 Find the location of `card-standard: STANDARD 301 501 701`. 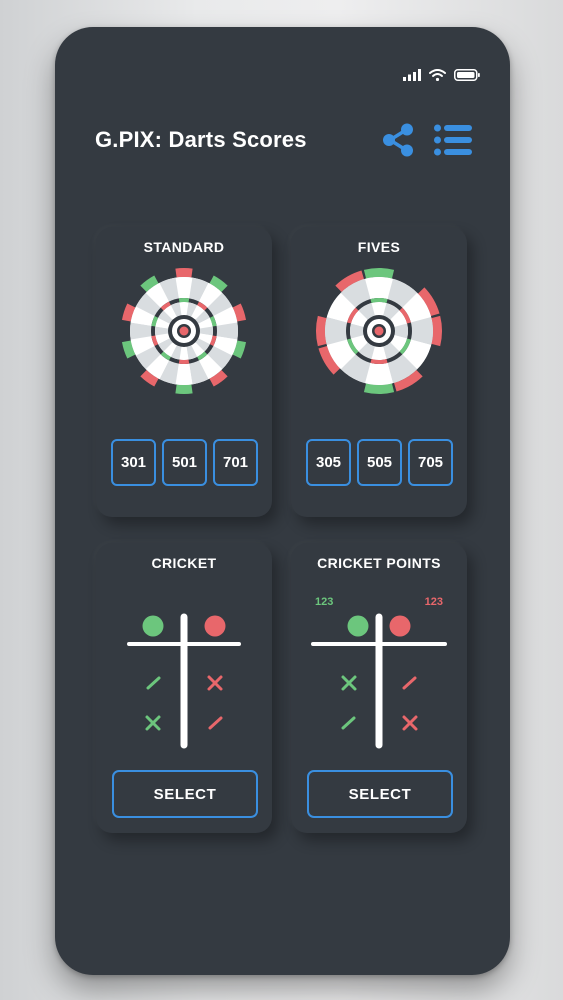

card-standard: STANDARD 301 501 701 is located at coordinates (184, 372).